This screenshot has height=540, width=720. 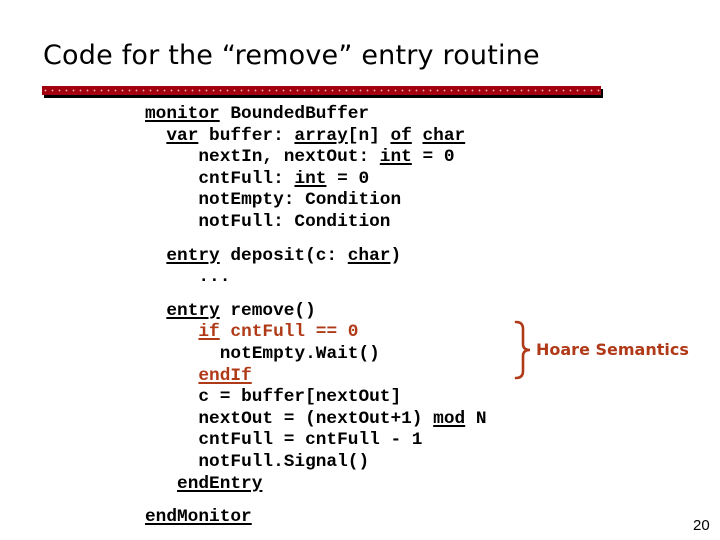 I want to click on code-text: notFull.Signal(), so click(x=284, y=462).